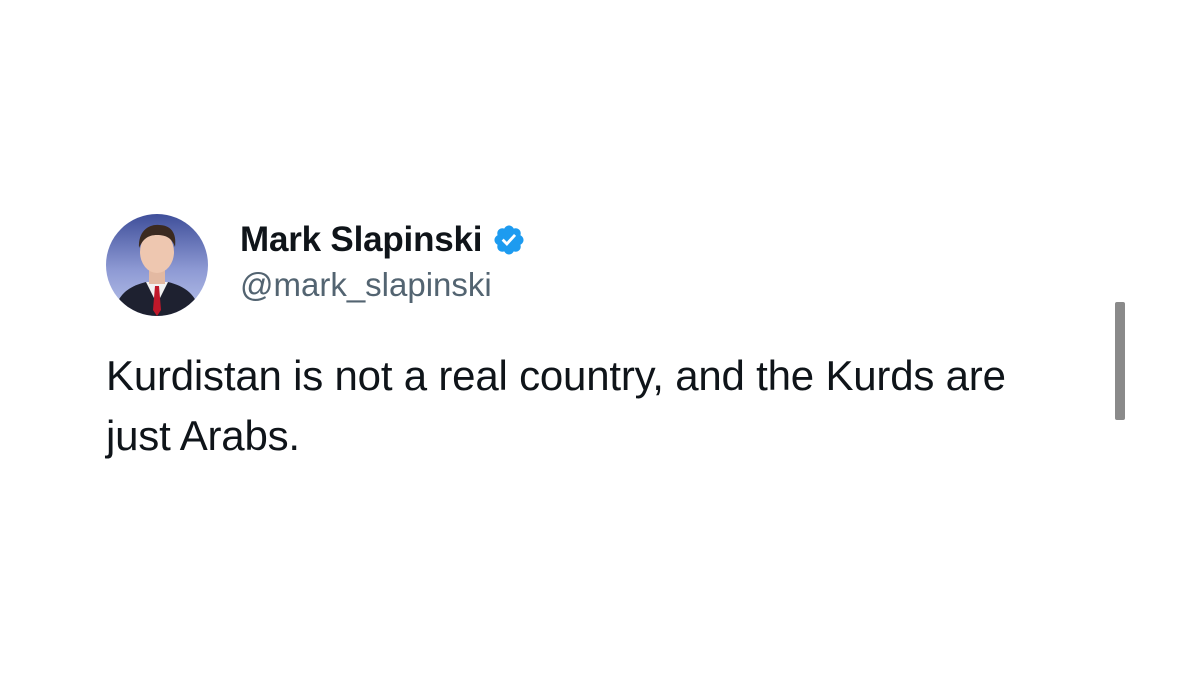  I want to click on verified-badge-icon, so click(509, 240).